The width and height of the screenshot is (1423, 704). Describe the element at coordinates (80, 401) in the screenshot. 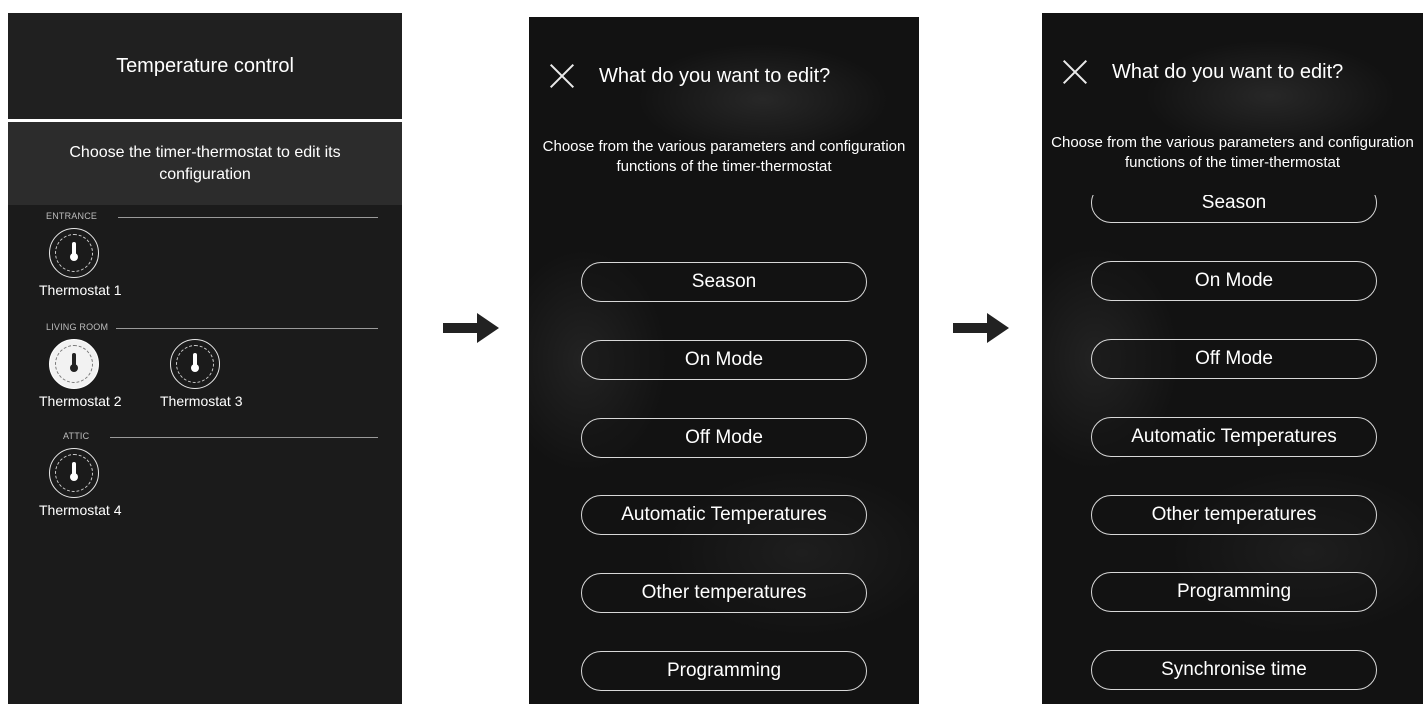

I see `thermostat-name: Thermostat 2` at that location.